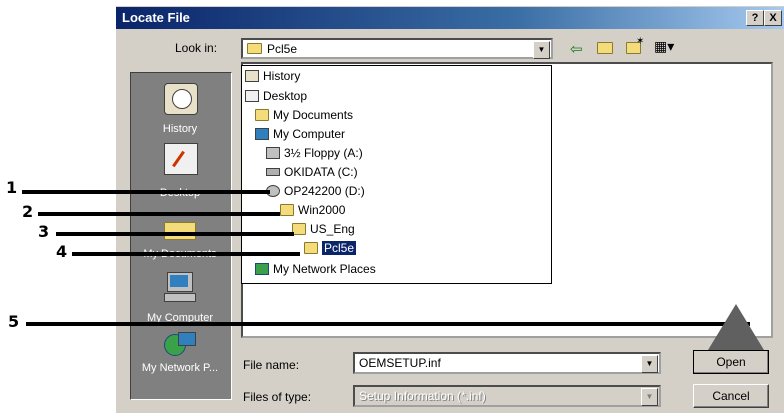 The width and height of the screenshot is (784, 413). I want to click on new-folder-icon: ✶, so click(635, 45).